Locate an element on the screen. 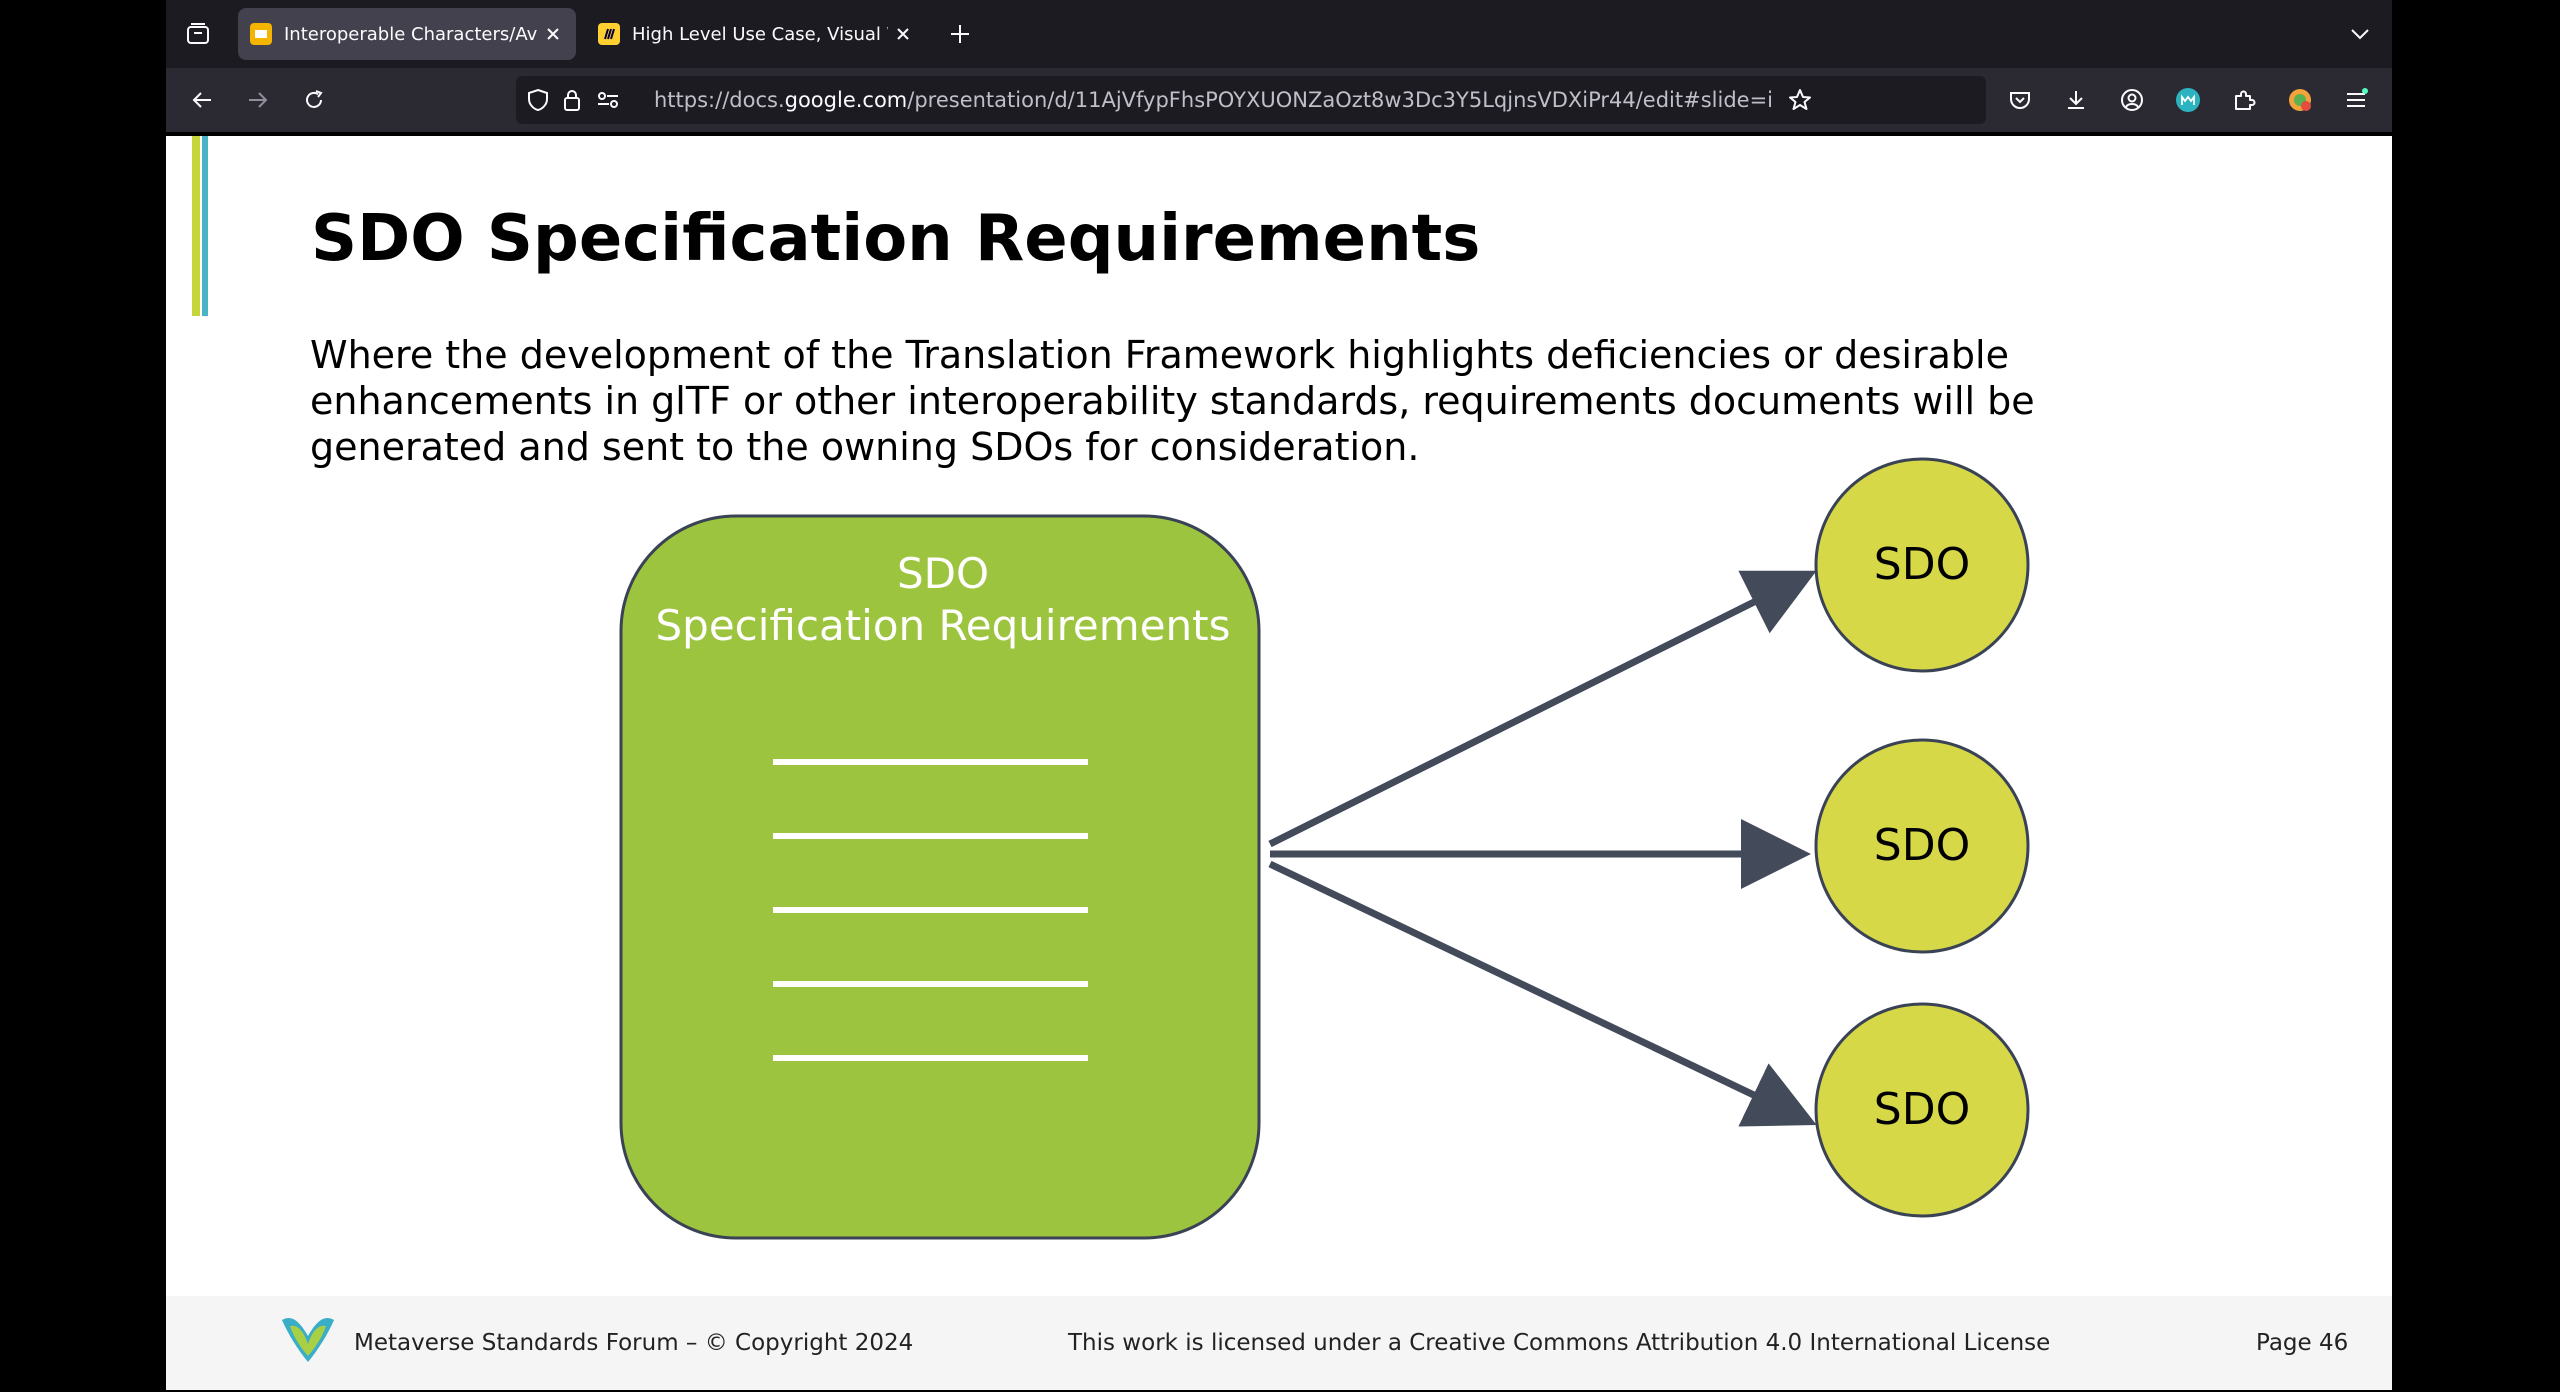  puzzle-icon is located at coordinates (2245, 100).